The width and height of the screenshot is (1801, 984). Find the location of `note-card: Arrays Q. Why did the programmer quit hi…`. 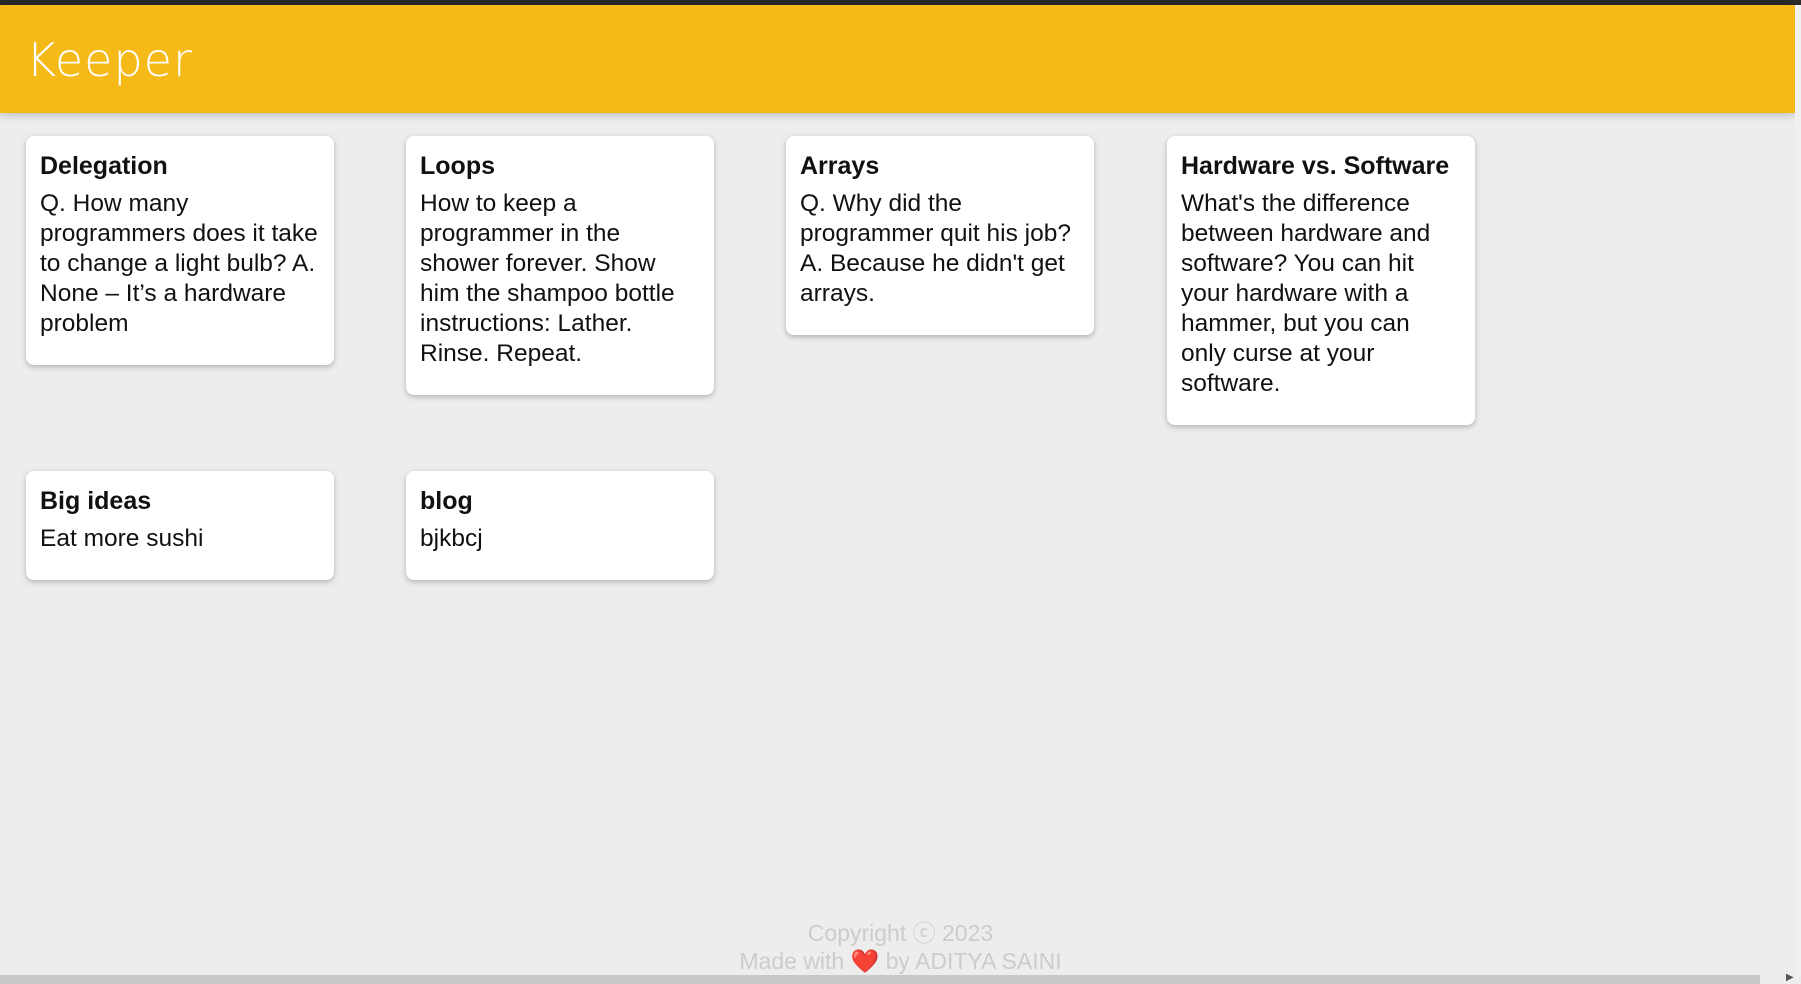

note-card: Arrays Q. Why did the programmer quit hi… is located at coordinates (940, 235).